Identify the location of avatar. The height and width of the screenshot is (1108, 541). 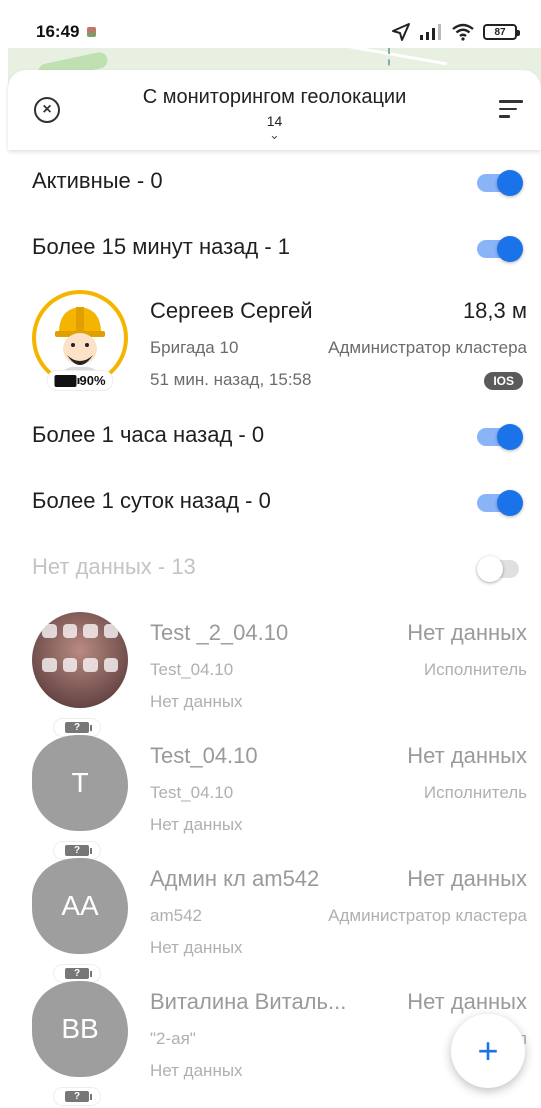
(80, 660).